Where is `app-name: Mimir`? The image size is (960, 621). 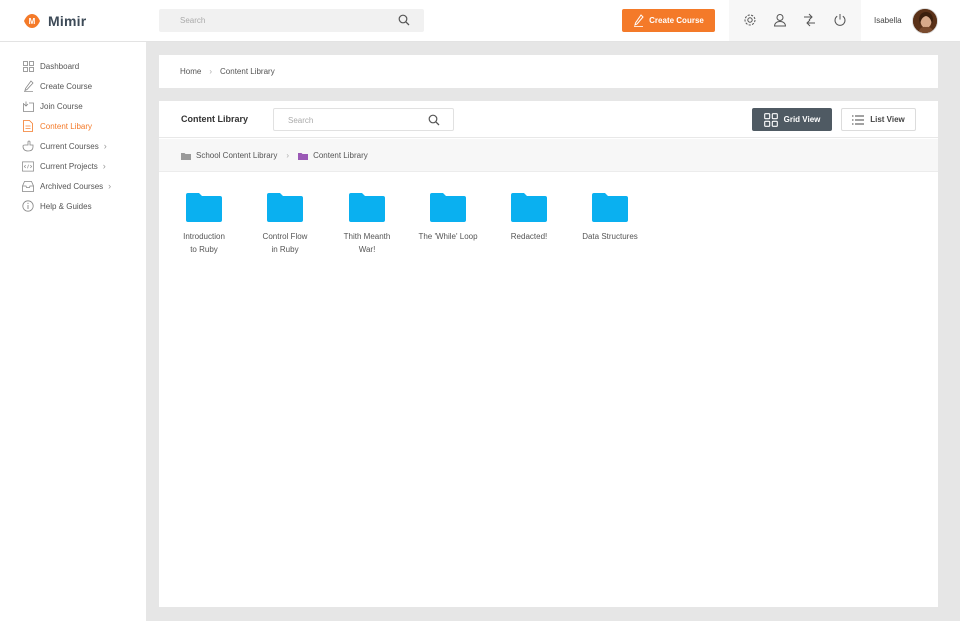
app-name: Mimir is located at coordinates (67, 21).